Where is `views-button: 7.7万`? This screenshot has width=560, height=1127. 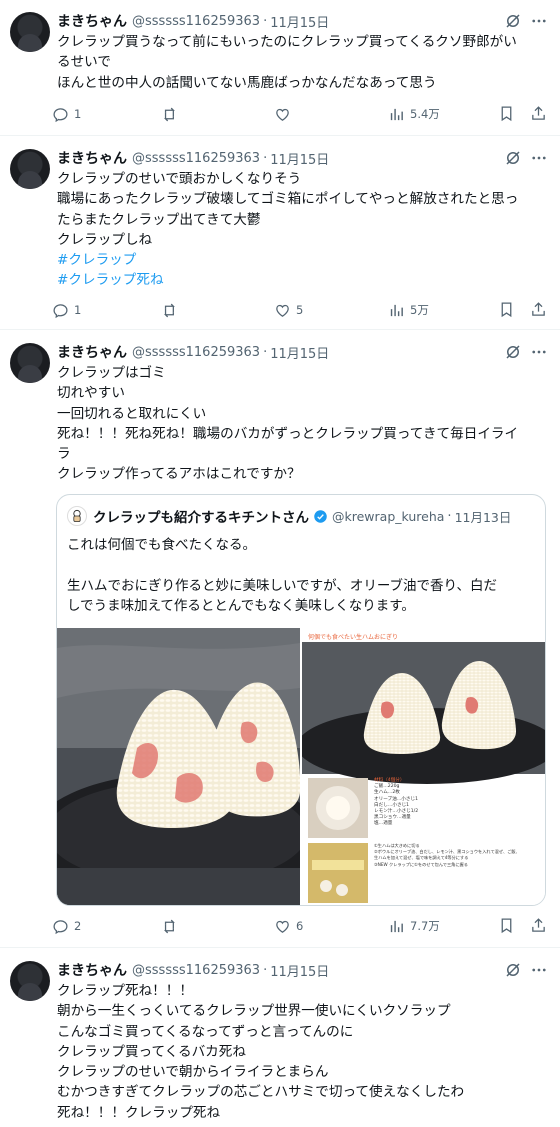
views-button: 7.7万 is located at coordinates (414, 926).